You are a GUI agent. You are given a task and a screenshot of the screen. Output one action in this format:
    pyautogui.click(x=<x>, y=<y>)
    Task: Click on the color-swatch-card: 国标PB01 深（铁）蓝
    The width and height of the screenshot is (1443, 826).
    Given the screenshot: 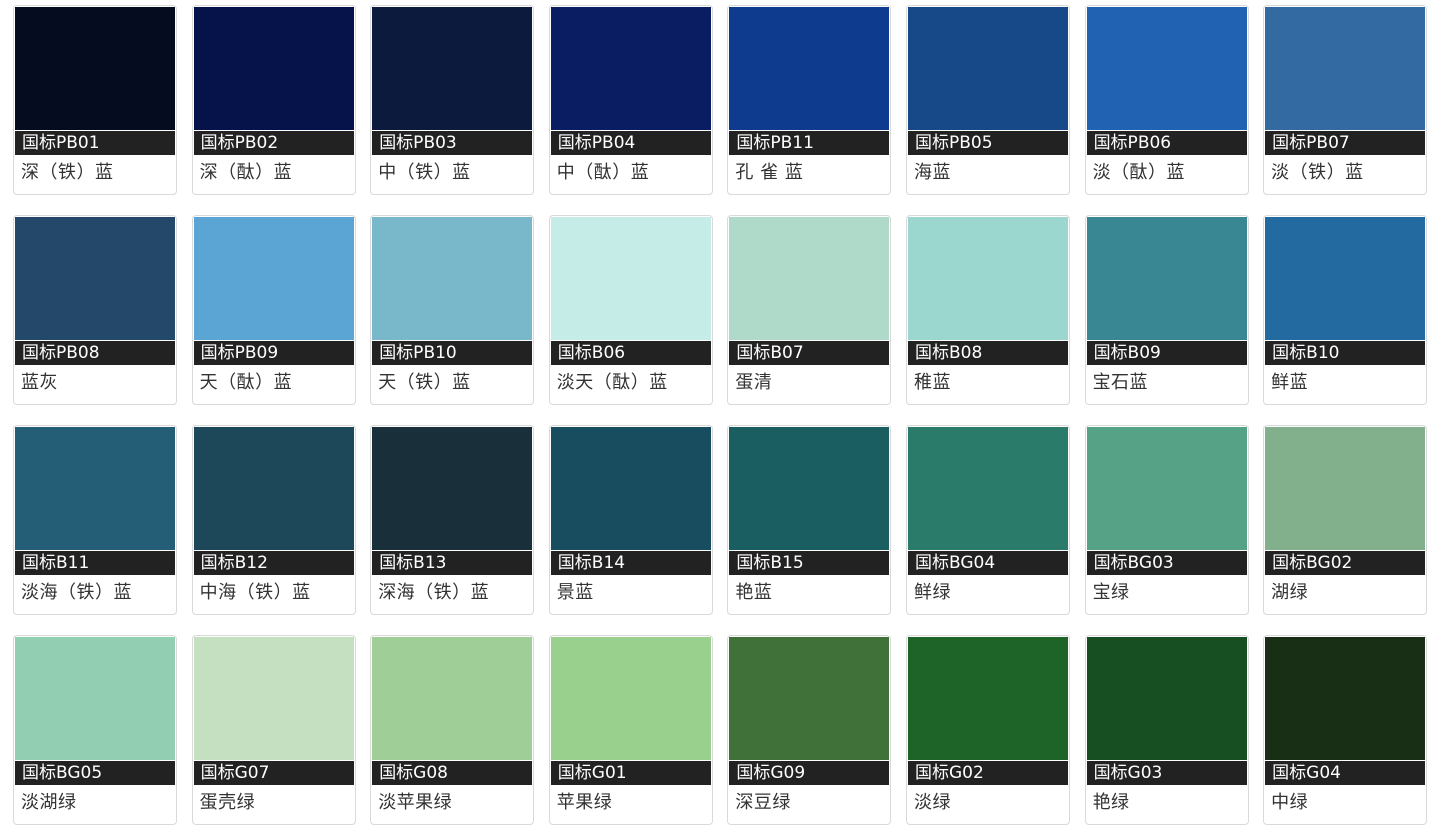 What is the action you would take?
    pyautogui.click(x=95, y=100)
    